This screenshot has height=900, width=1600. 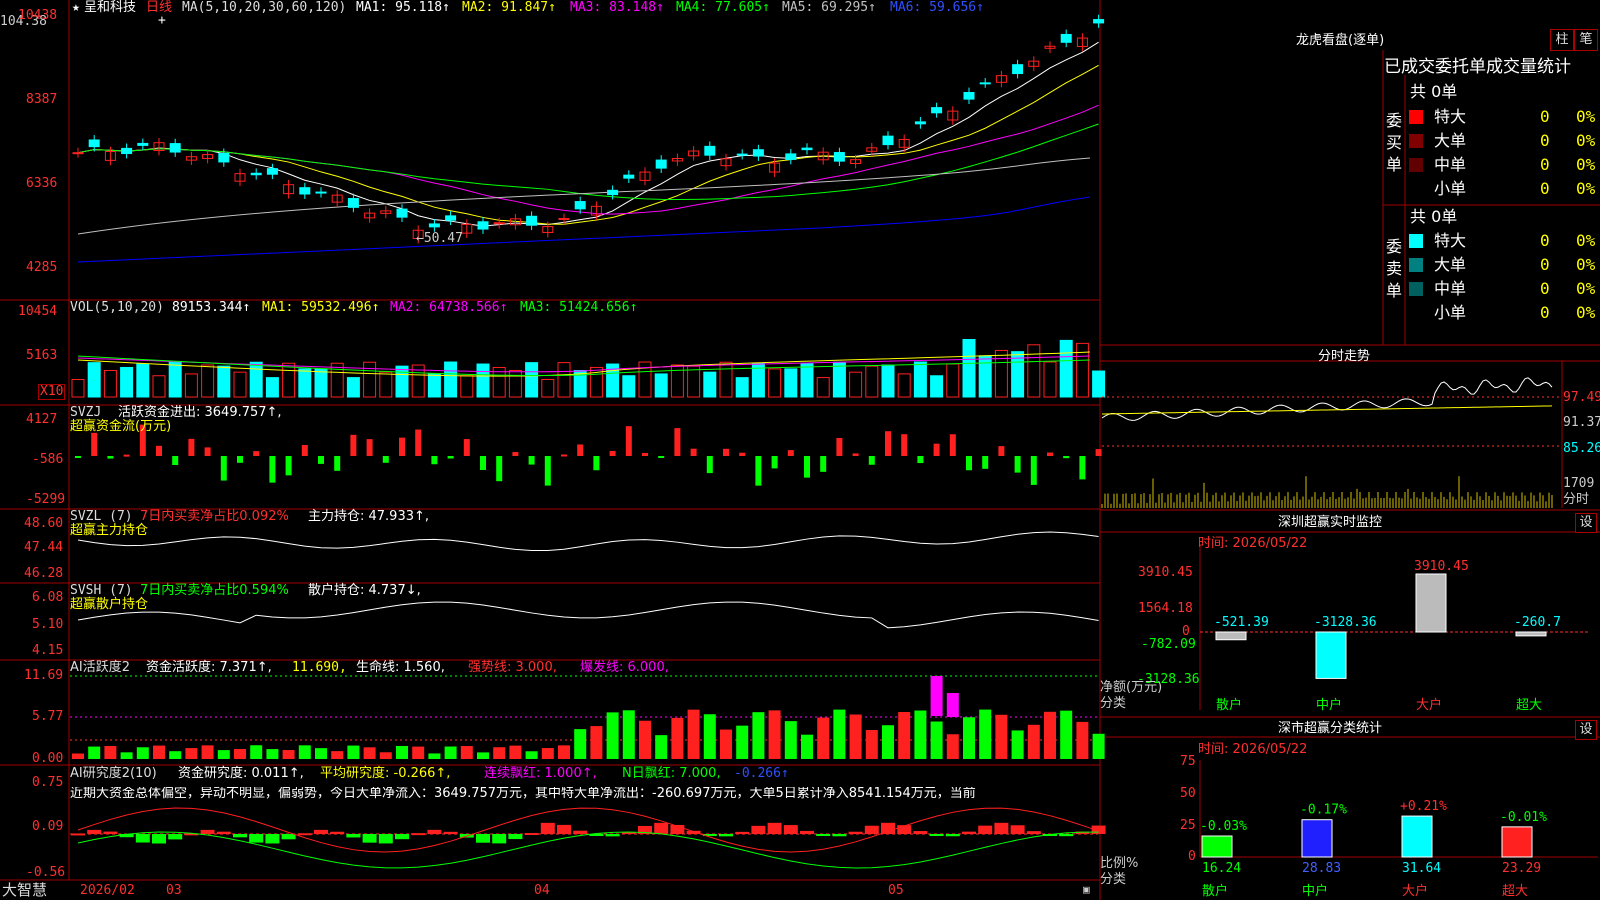 What do you see at coordinates (1586, 523) in the screenshot?
I see `monitor-settings-button: 设` at bounding box center [1586, 523].